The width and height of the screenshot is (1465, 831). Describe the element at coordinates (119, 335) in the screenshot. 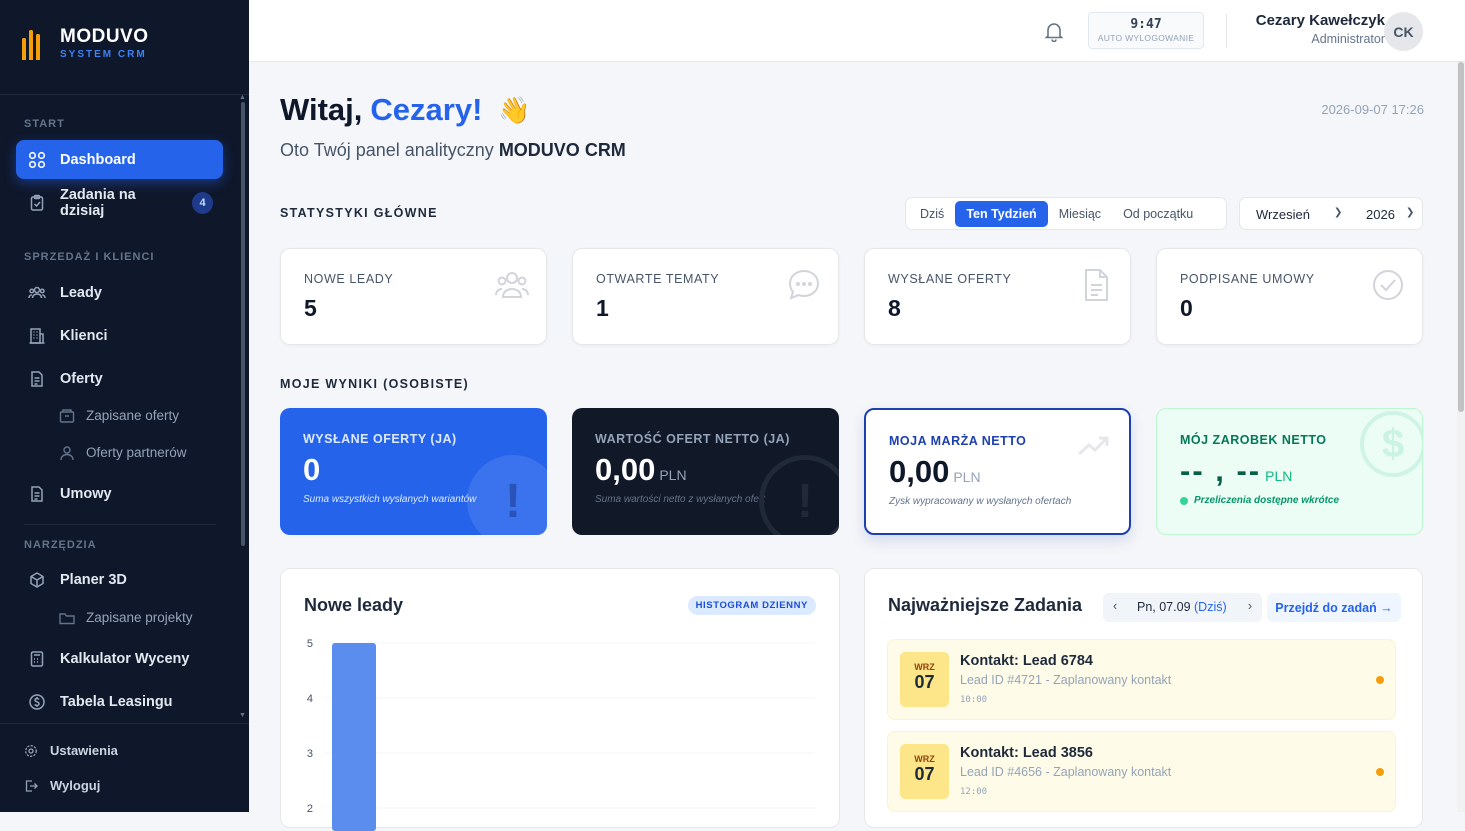

I see `sidebar-item-clients: Klienci` at that location.